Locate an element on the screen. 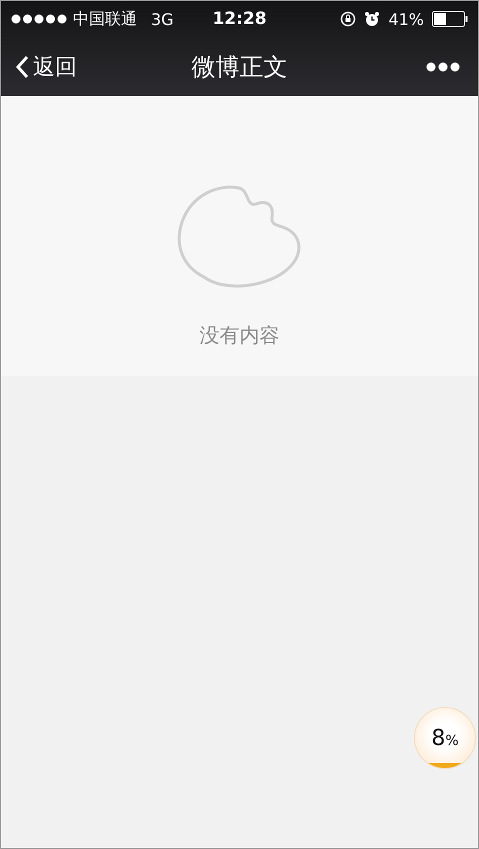 Image resolution: width=479 pixels, height=849 pixels. alarm-icon is located at coordinates (372, 19).